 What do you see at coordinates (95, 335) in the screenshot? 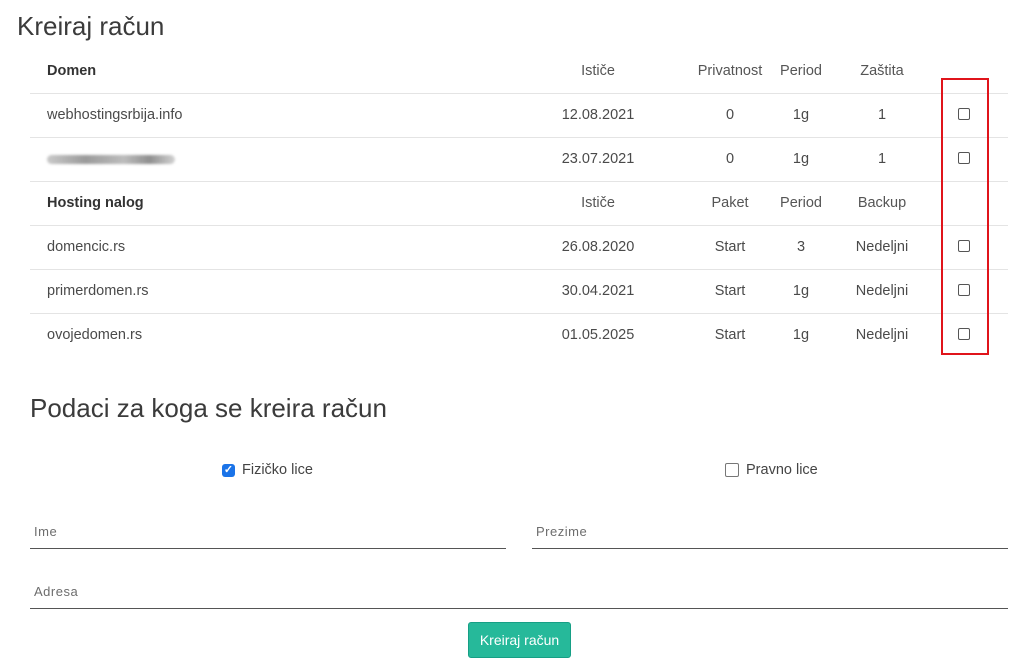
I see `hosting-name: ovojedomen.rs` at bounding box center [95, 335].